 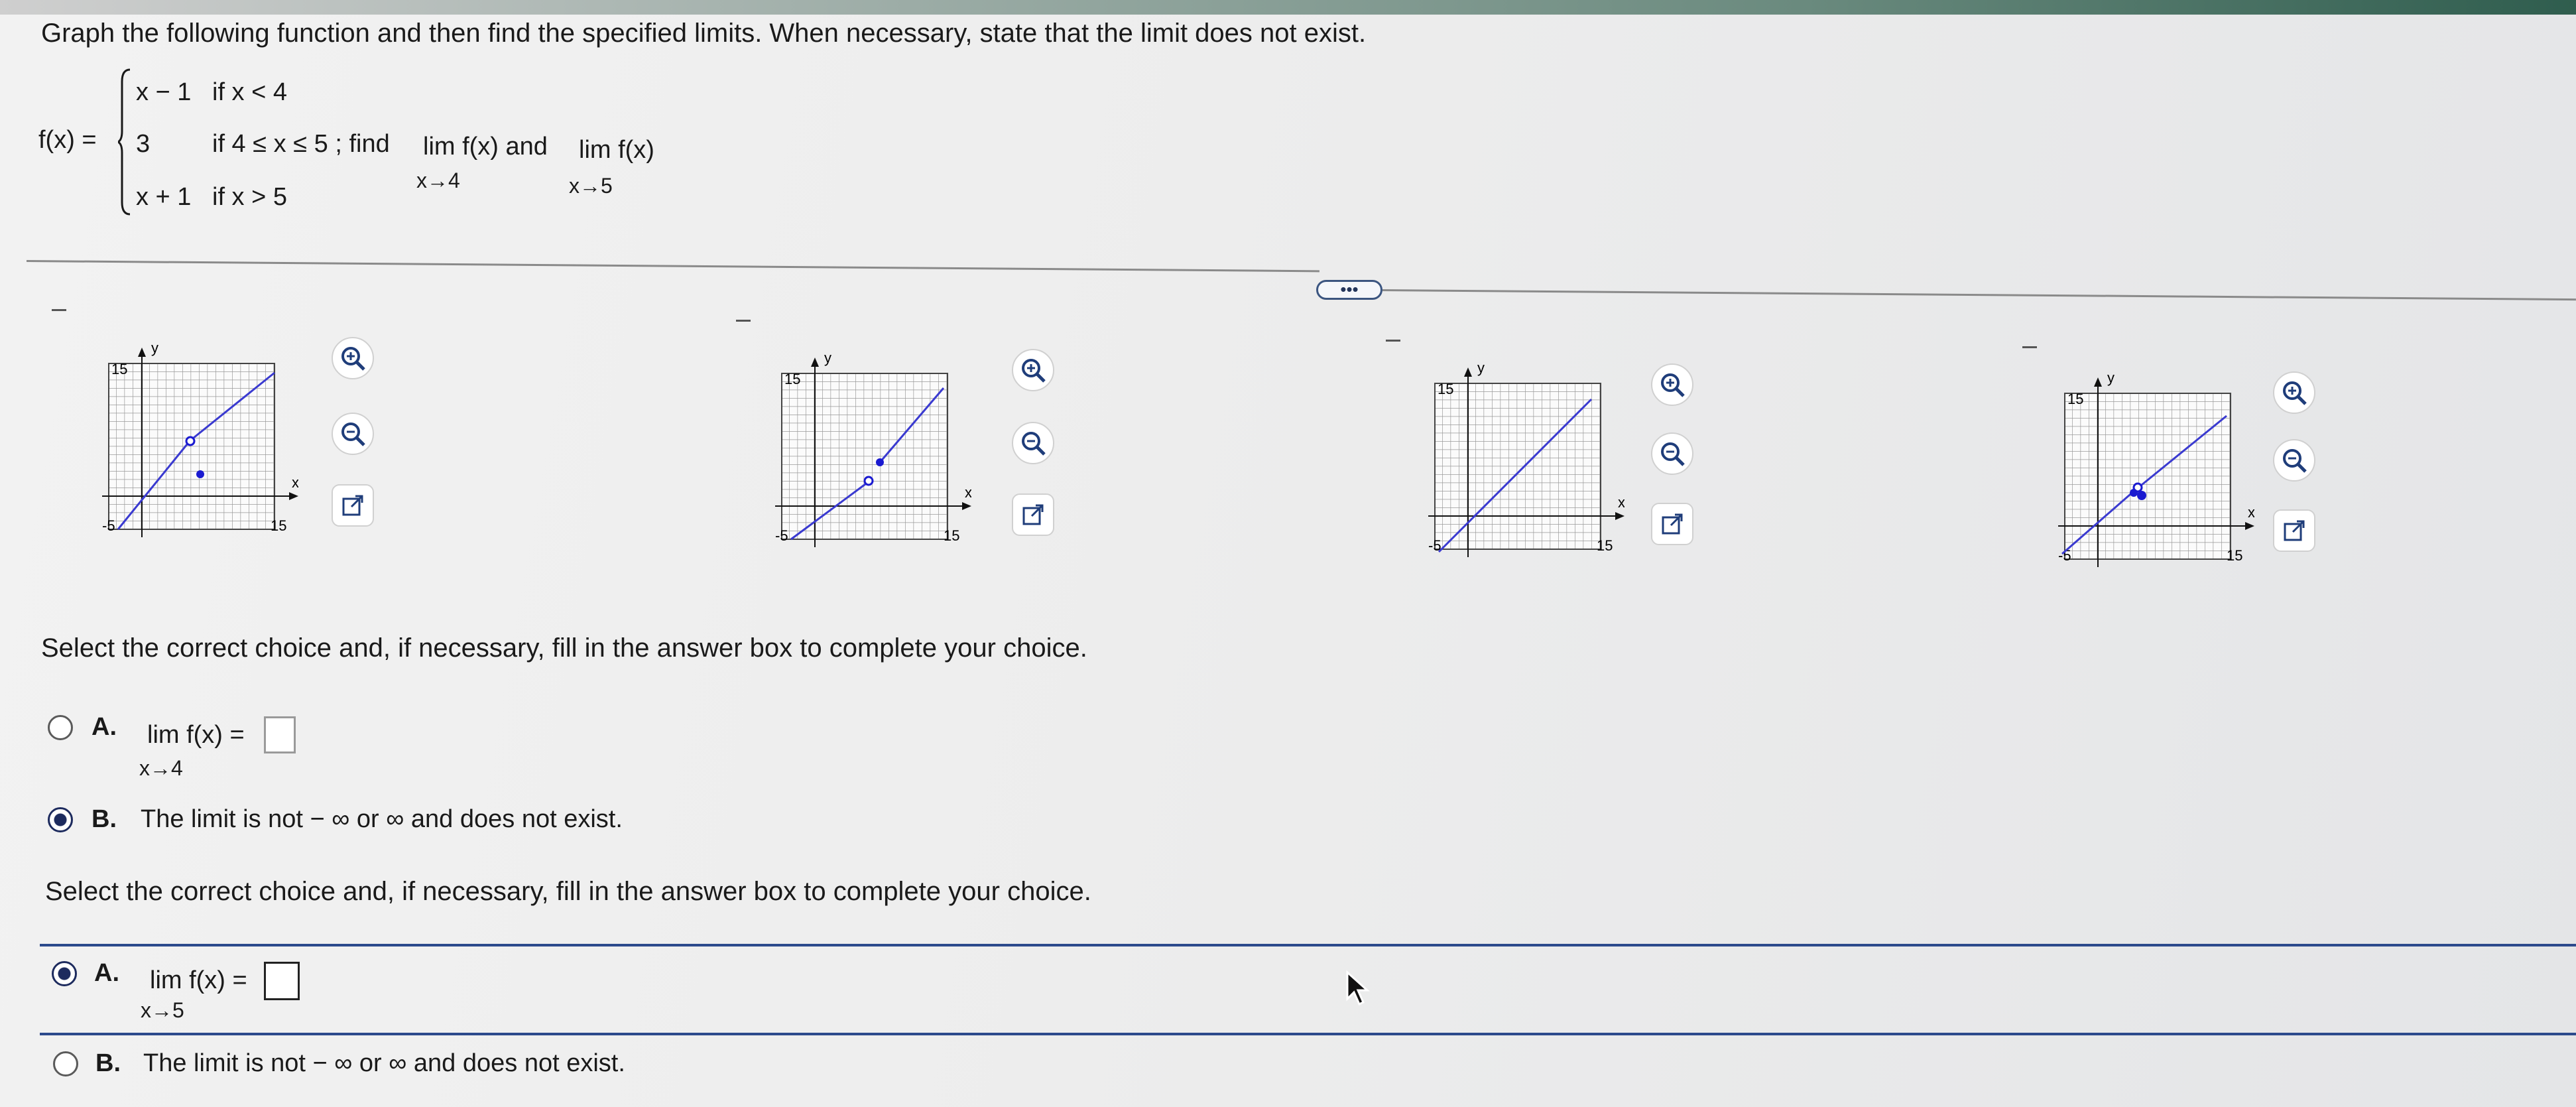 I want to click on piece-1-expression: x − 1, so click(x=164, y=92).